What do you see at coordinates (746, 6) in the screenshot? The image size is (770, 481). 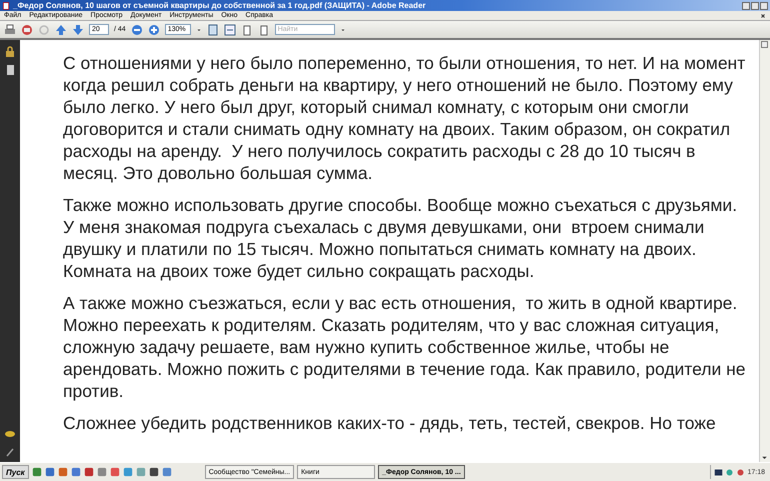 I see `minimize-button` at bounding box center [746, 6].